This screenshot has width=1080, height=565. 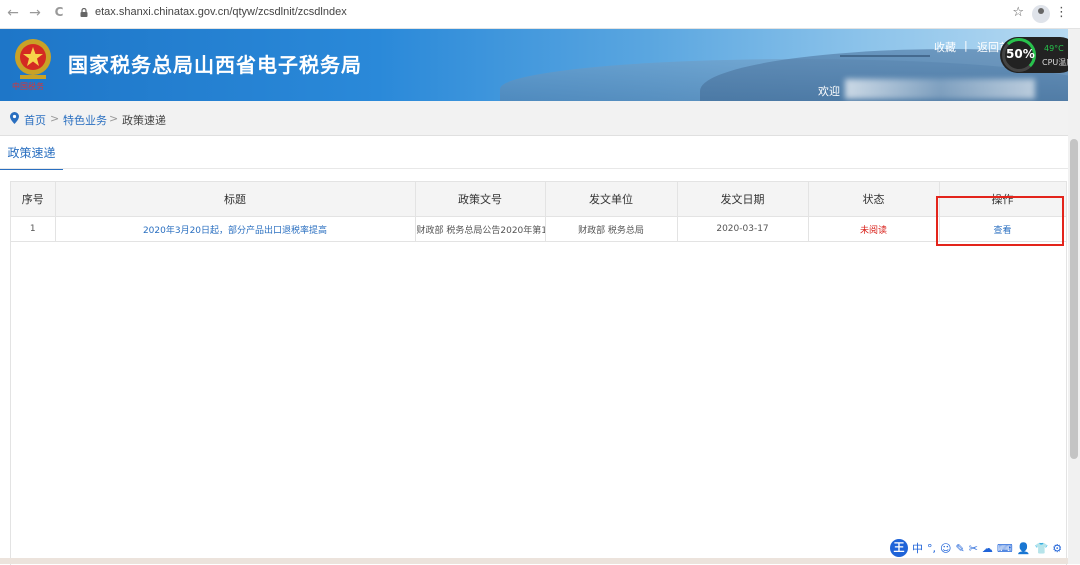 I want to click on site-title: 国家税务总局山西省电子税务局, so click(x=215, y=65).